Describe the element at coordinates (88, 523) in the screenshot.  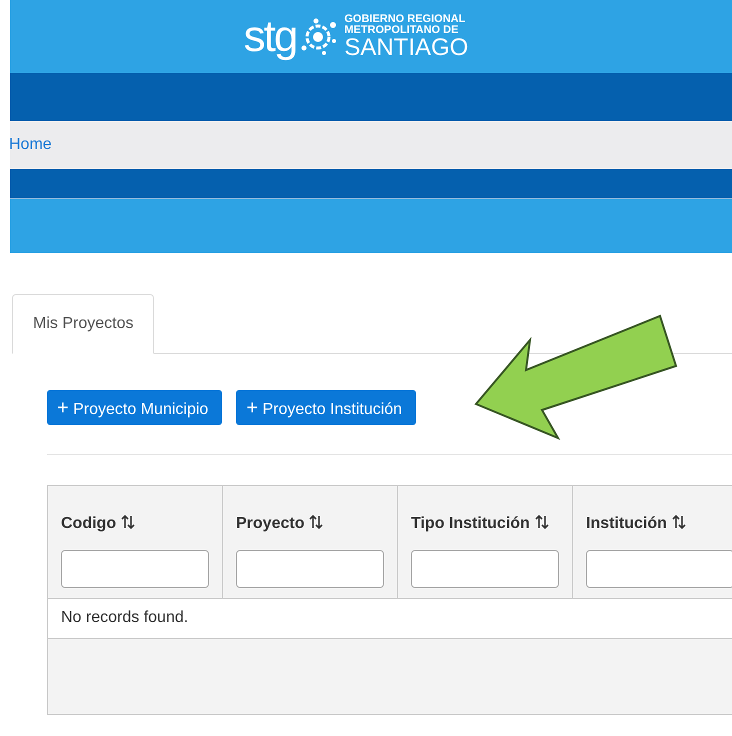
I see `column-title: Codigo` at that location.